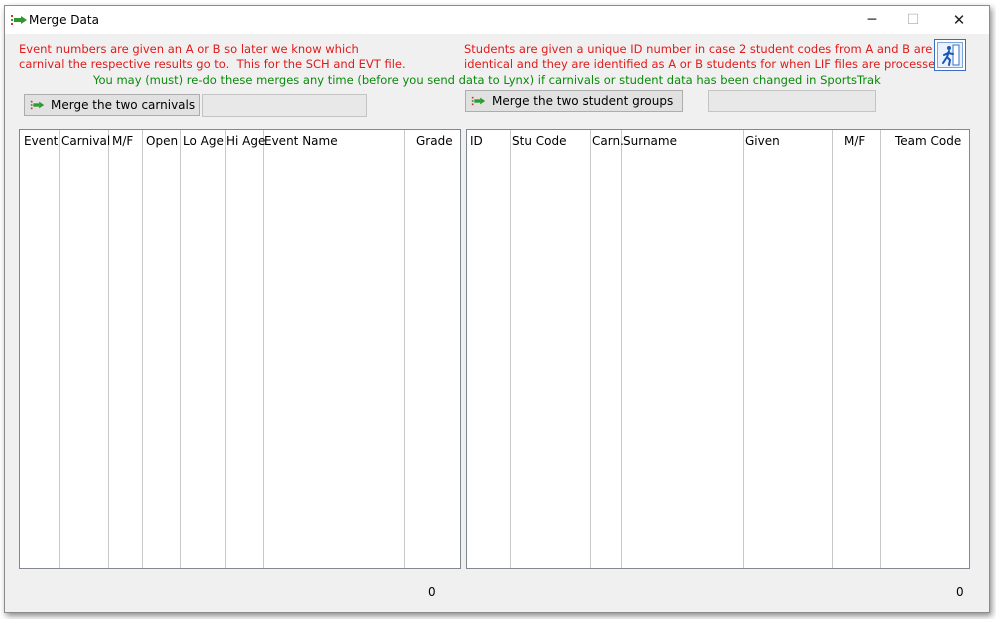 This screenshot has width=996, height=619. Describe the element at coordinates (762, 141) in the screenshot. I see `column-header-given: Given` at that location.